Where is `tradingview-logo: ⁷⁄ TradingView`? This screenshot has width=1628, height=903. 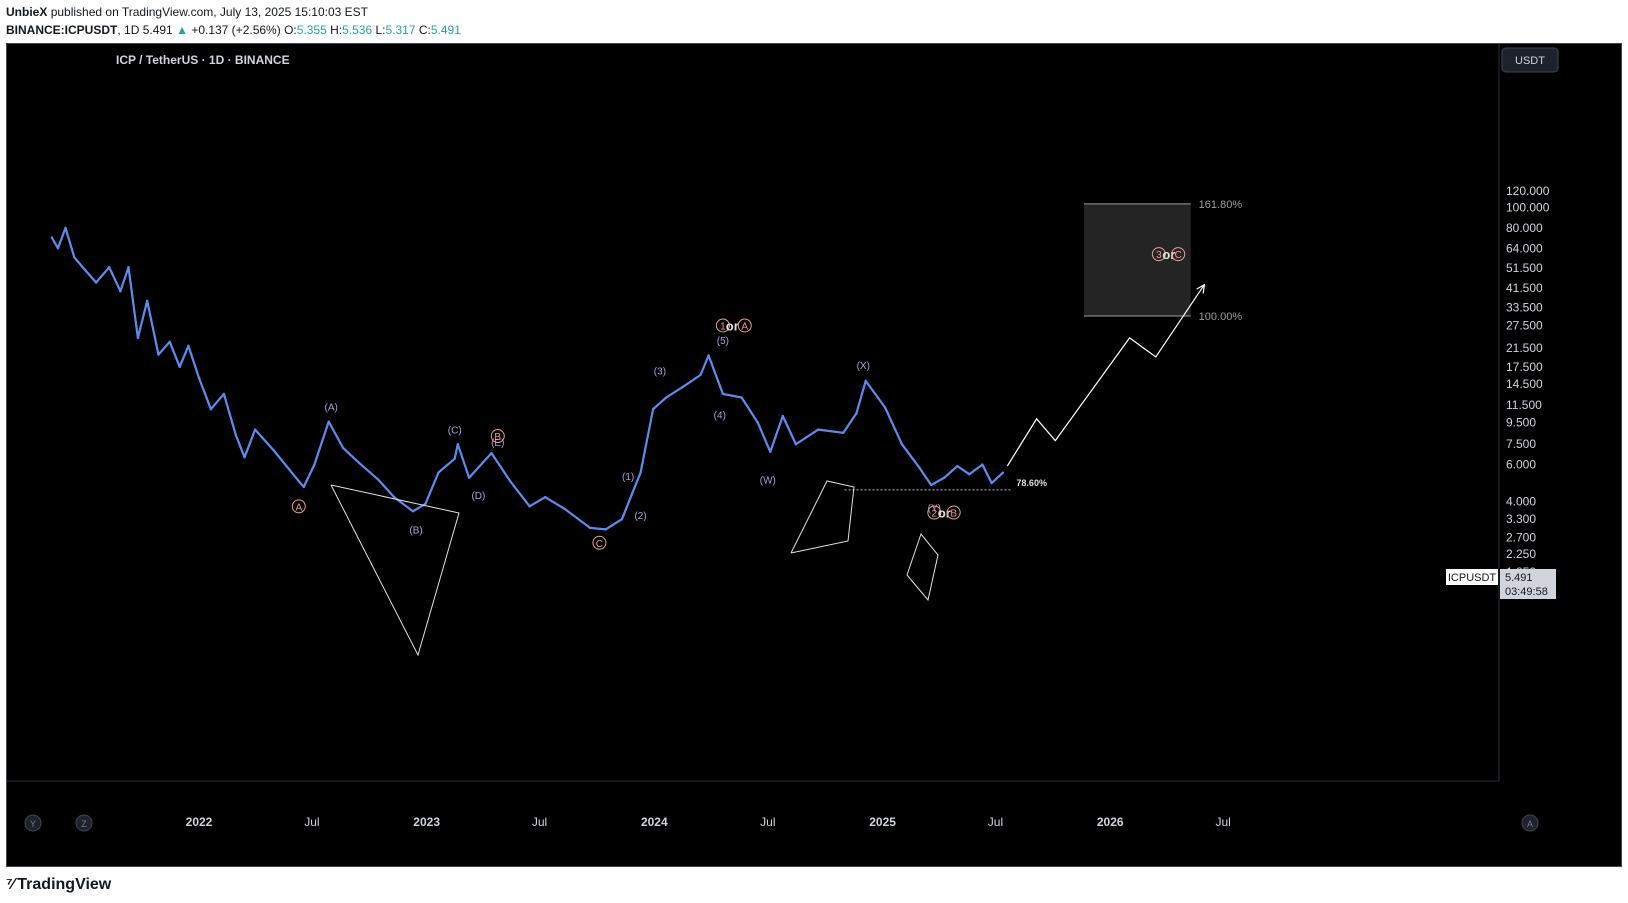
tradingview-logo: ⁷⁄ TradingView is located at coordinates (58, 885).